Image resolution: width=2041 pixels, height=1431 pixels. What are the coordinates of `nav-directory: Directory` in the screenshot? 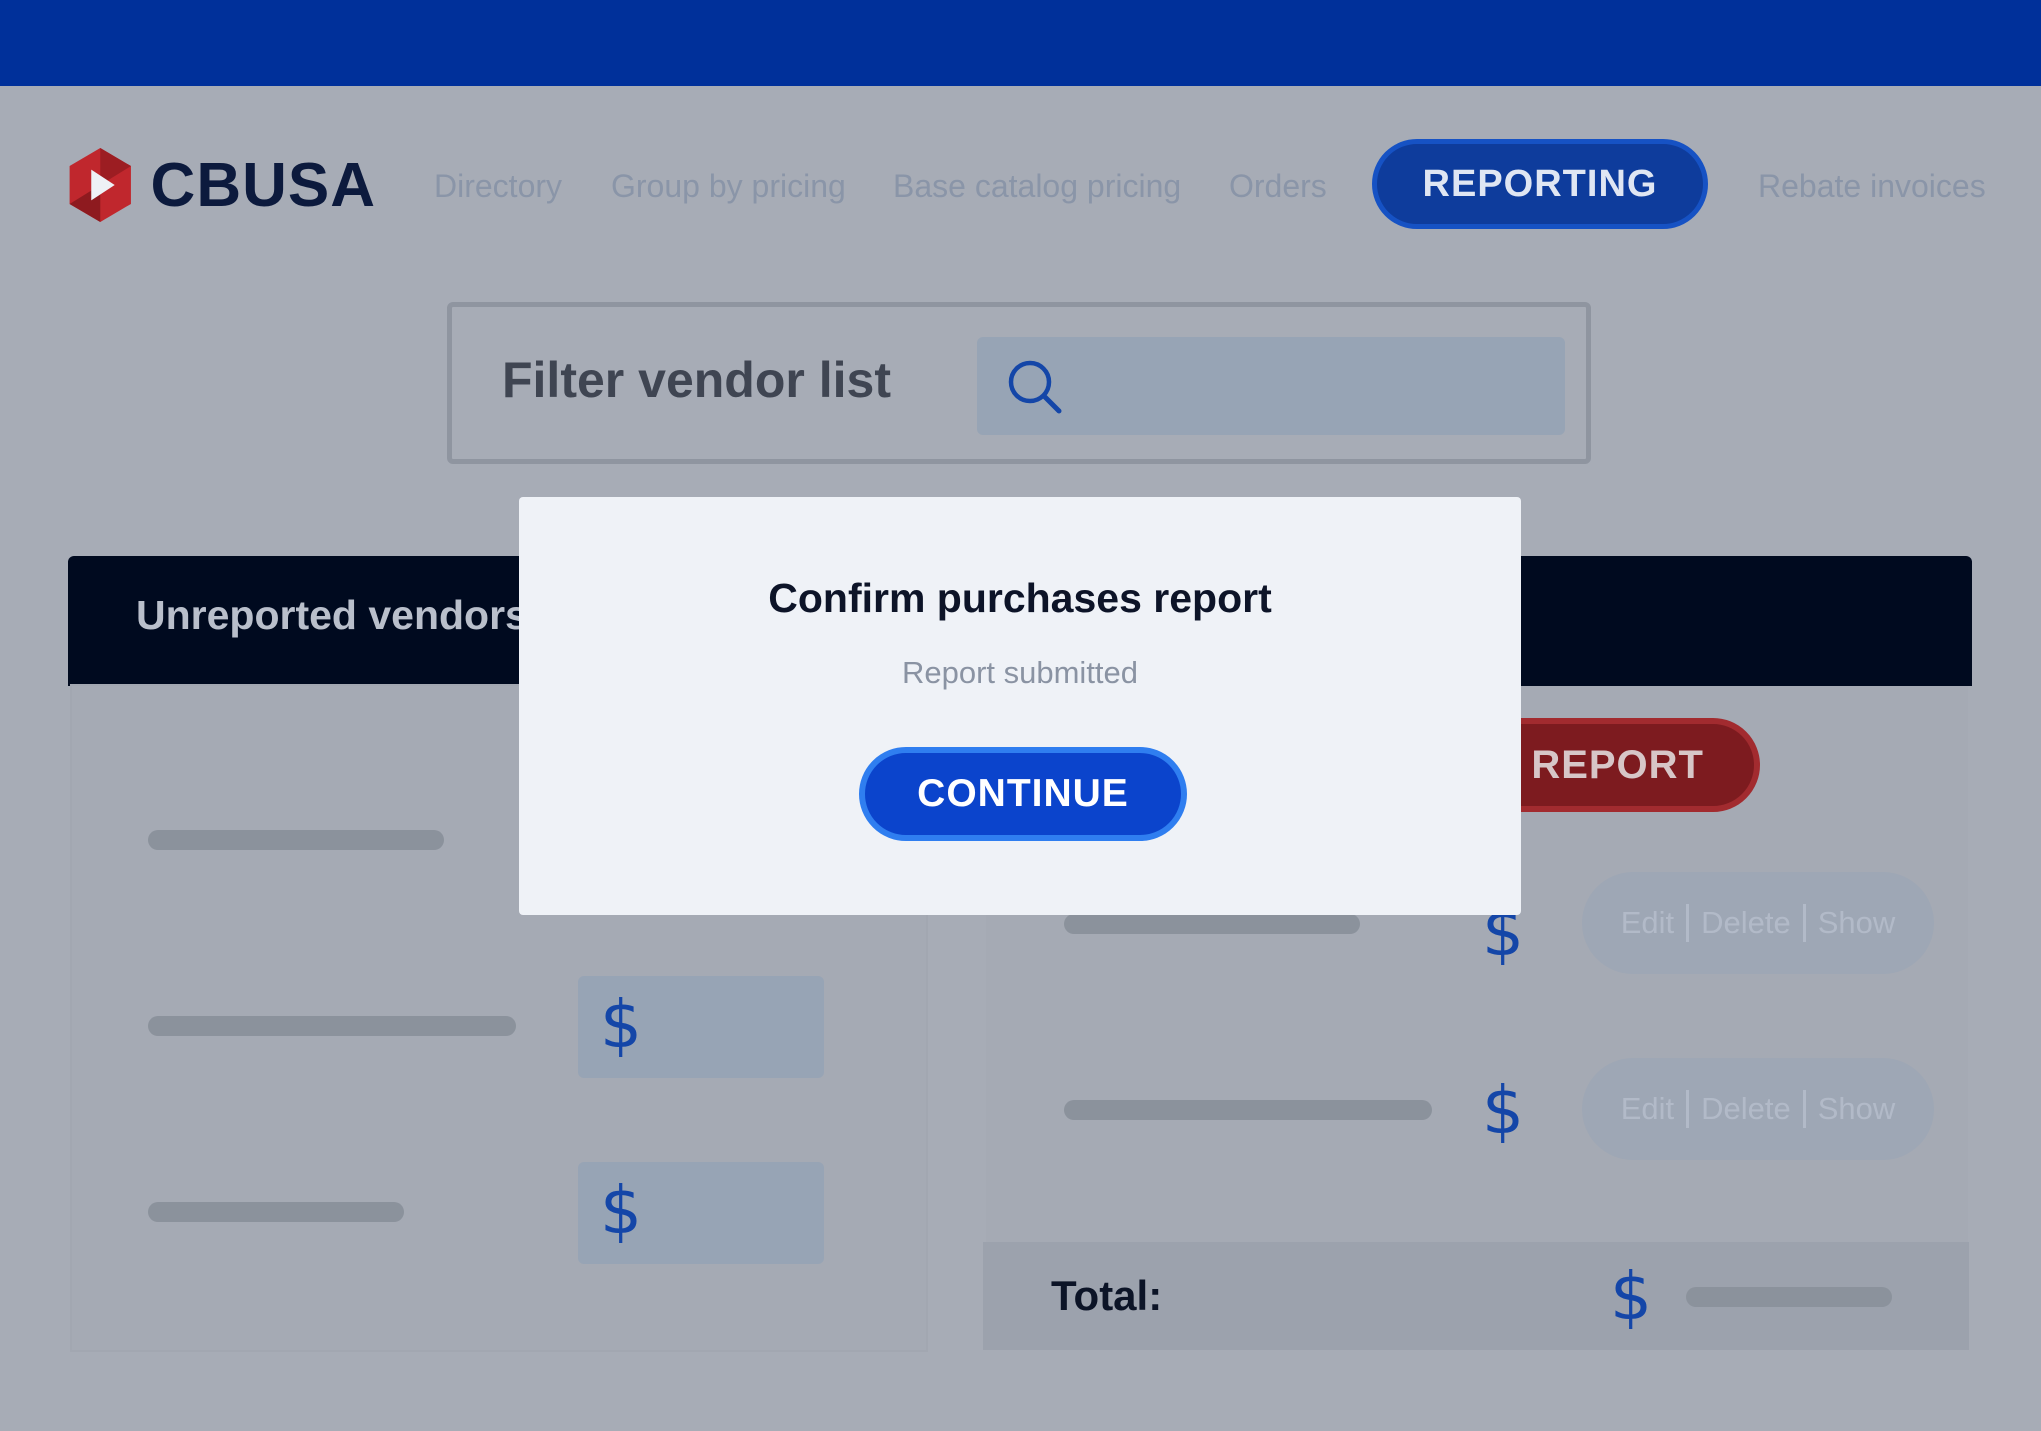 It's located at (498, 186).